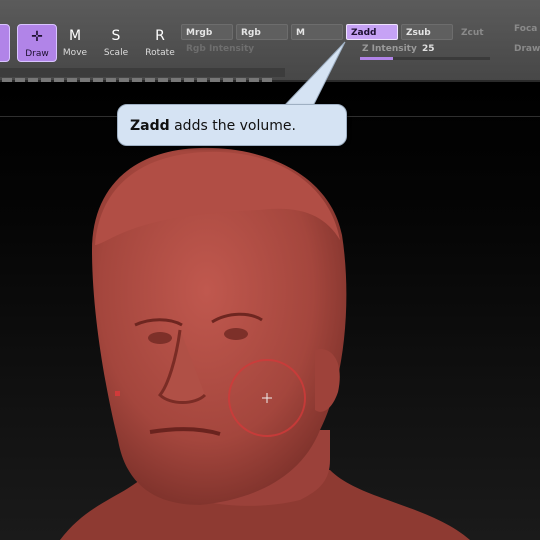 The width and height of the screenshot is (540, 540). I want to click on marker-dot, so click(117, 393).